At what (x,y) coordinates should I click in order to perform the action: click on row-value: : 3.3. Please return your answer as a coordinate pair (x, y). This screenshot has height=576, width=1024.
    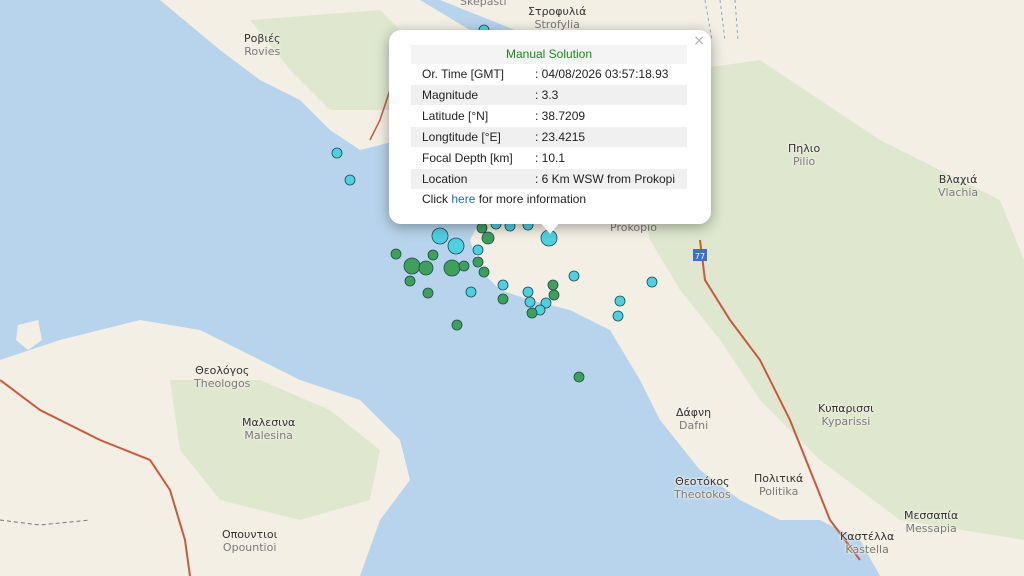
    Looking at the image, I should click on (547, 95).